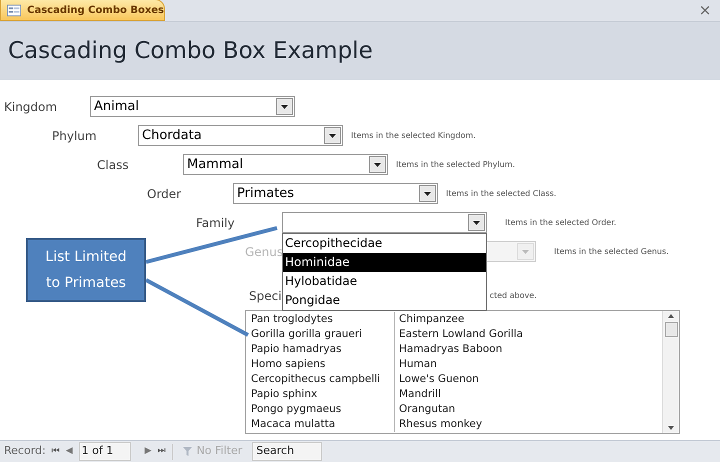  What do you see at coordinates (384, 262) in the screenshot?
I see `dropdown-item: Hominidae` at bounding box center [384, 262].